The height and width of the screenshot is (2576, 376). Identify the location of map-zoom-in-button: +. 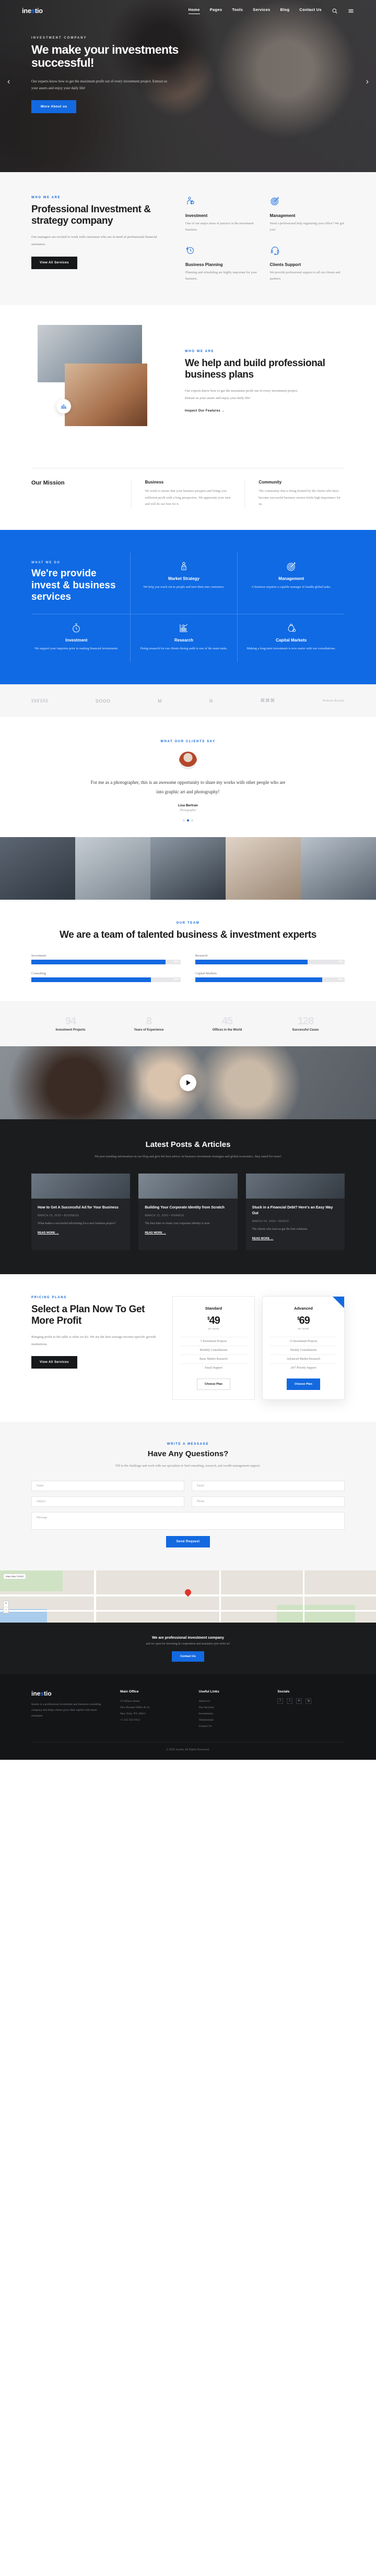
(6, 1604).